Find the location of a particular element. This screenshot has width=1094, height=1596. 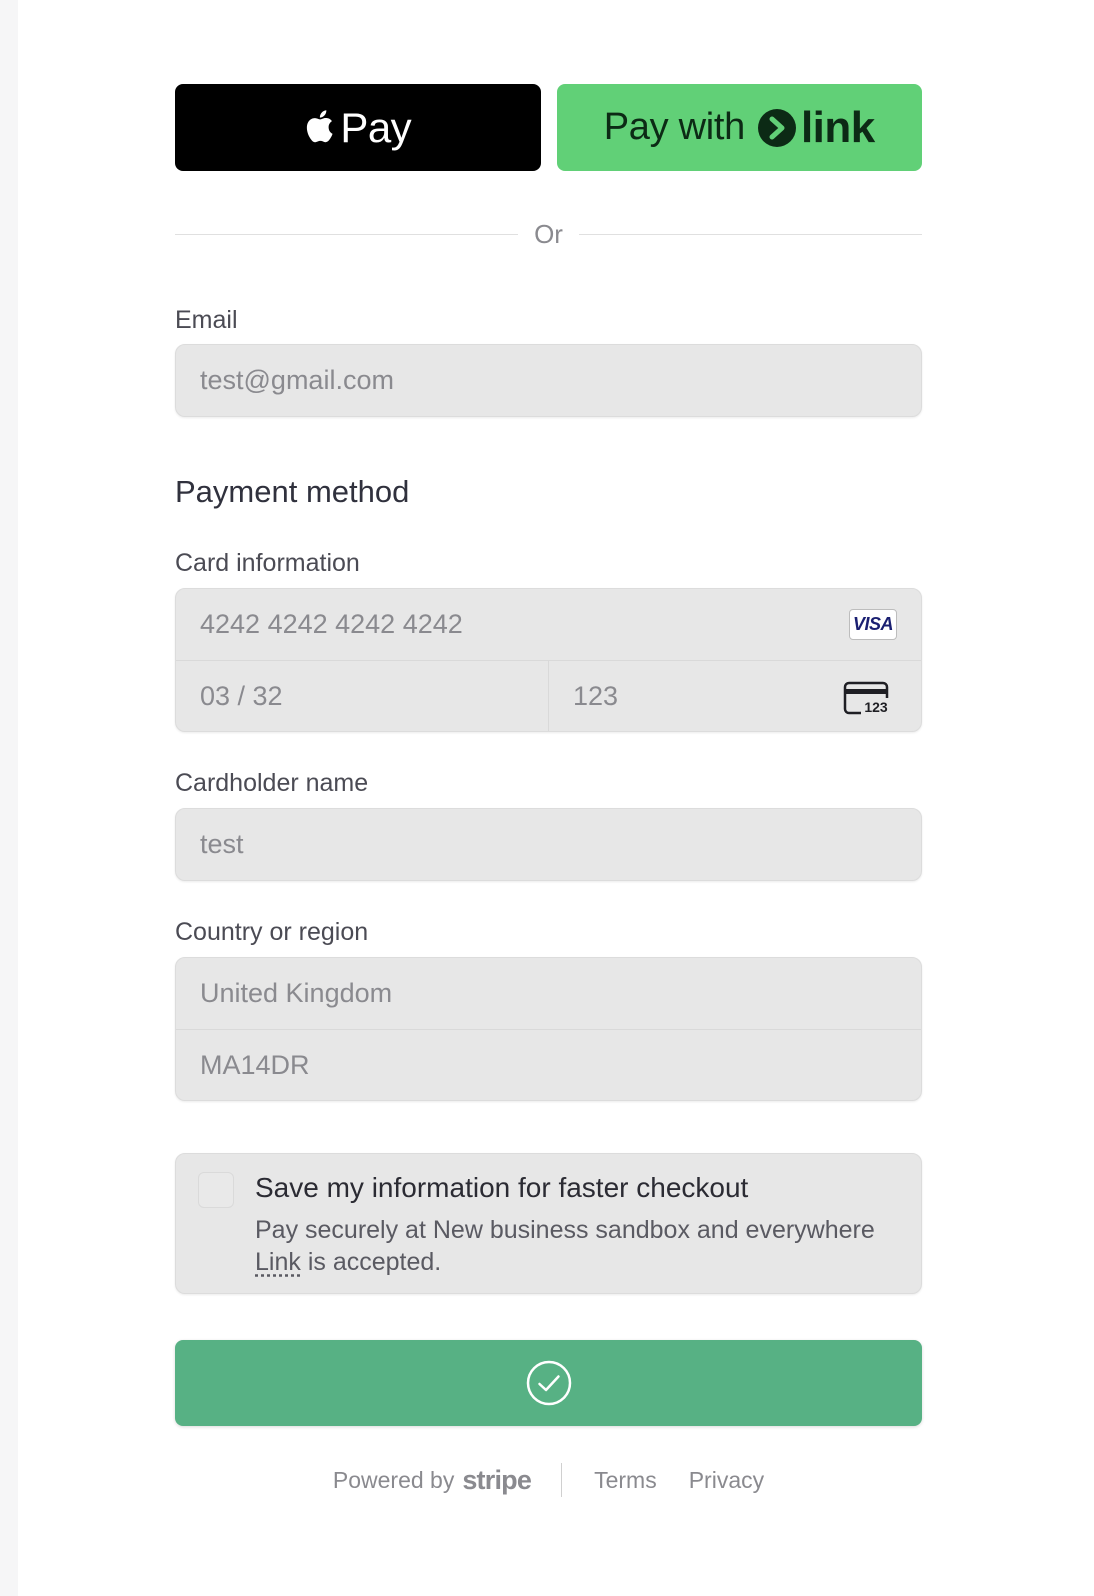

cardholder-name-label: Cardholder name is located at coordinates (272, 783).